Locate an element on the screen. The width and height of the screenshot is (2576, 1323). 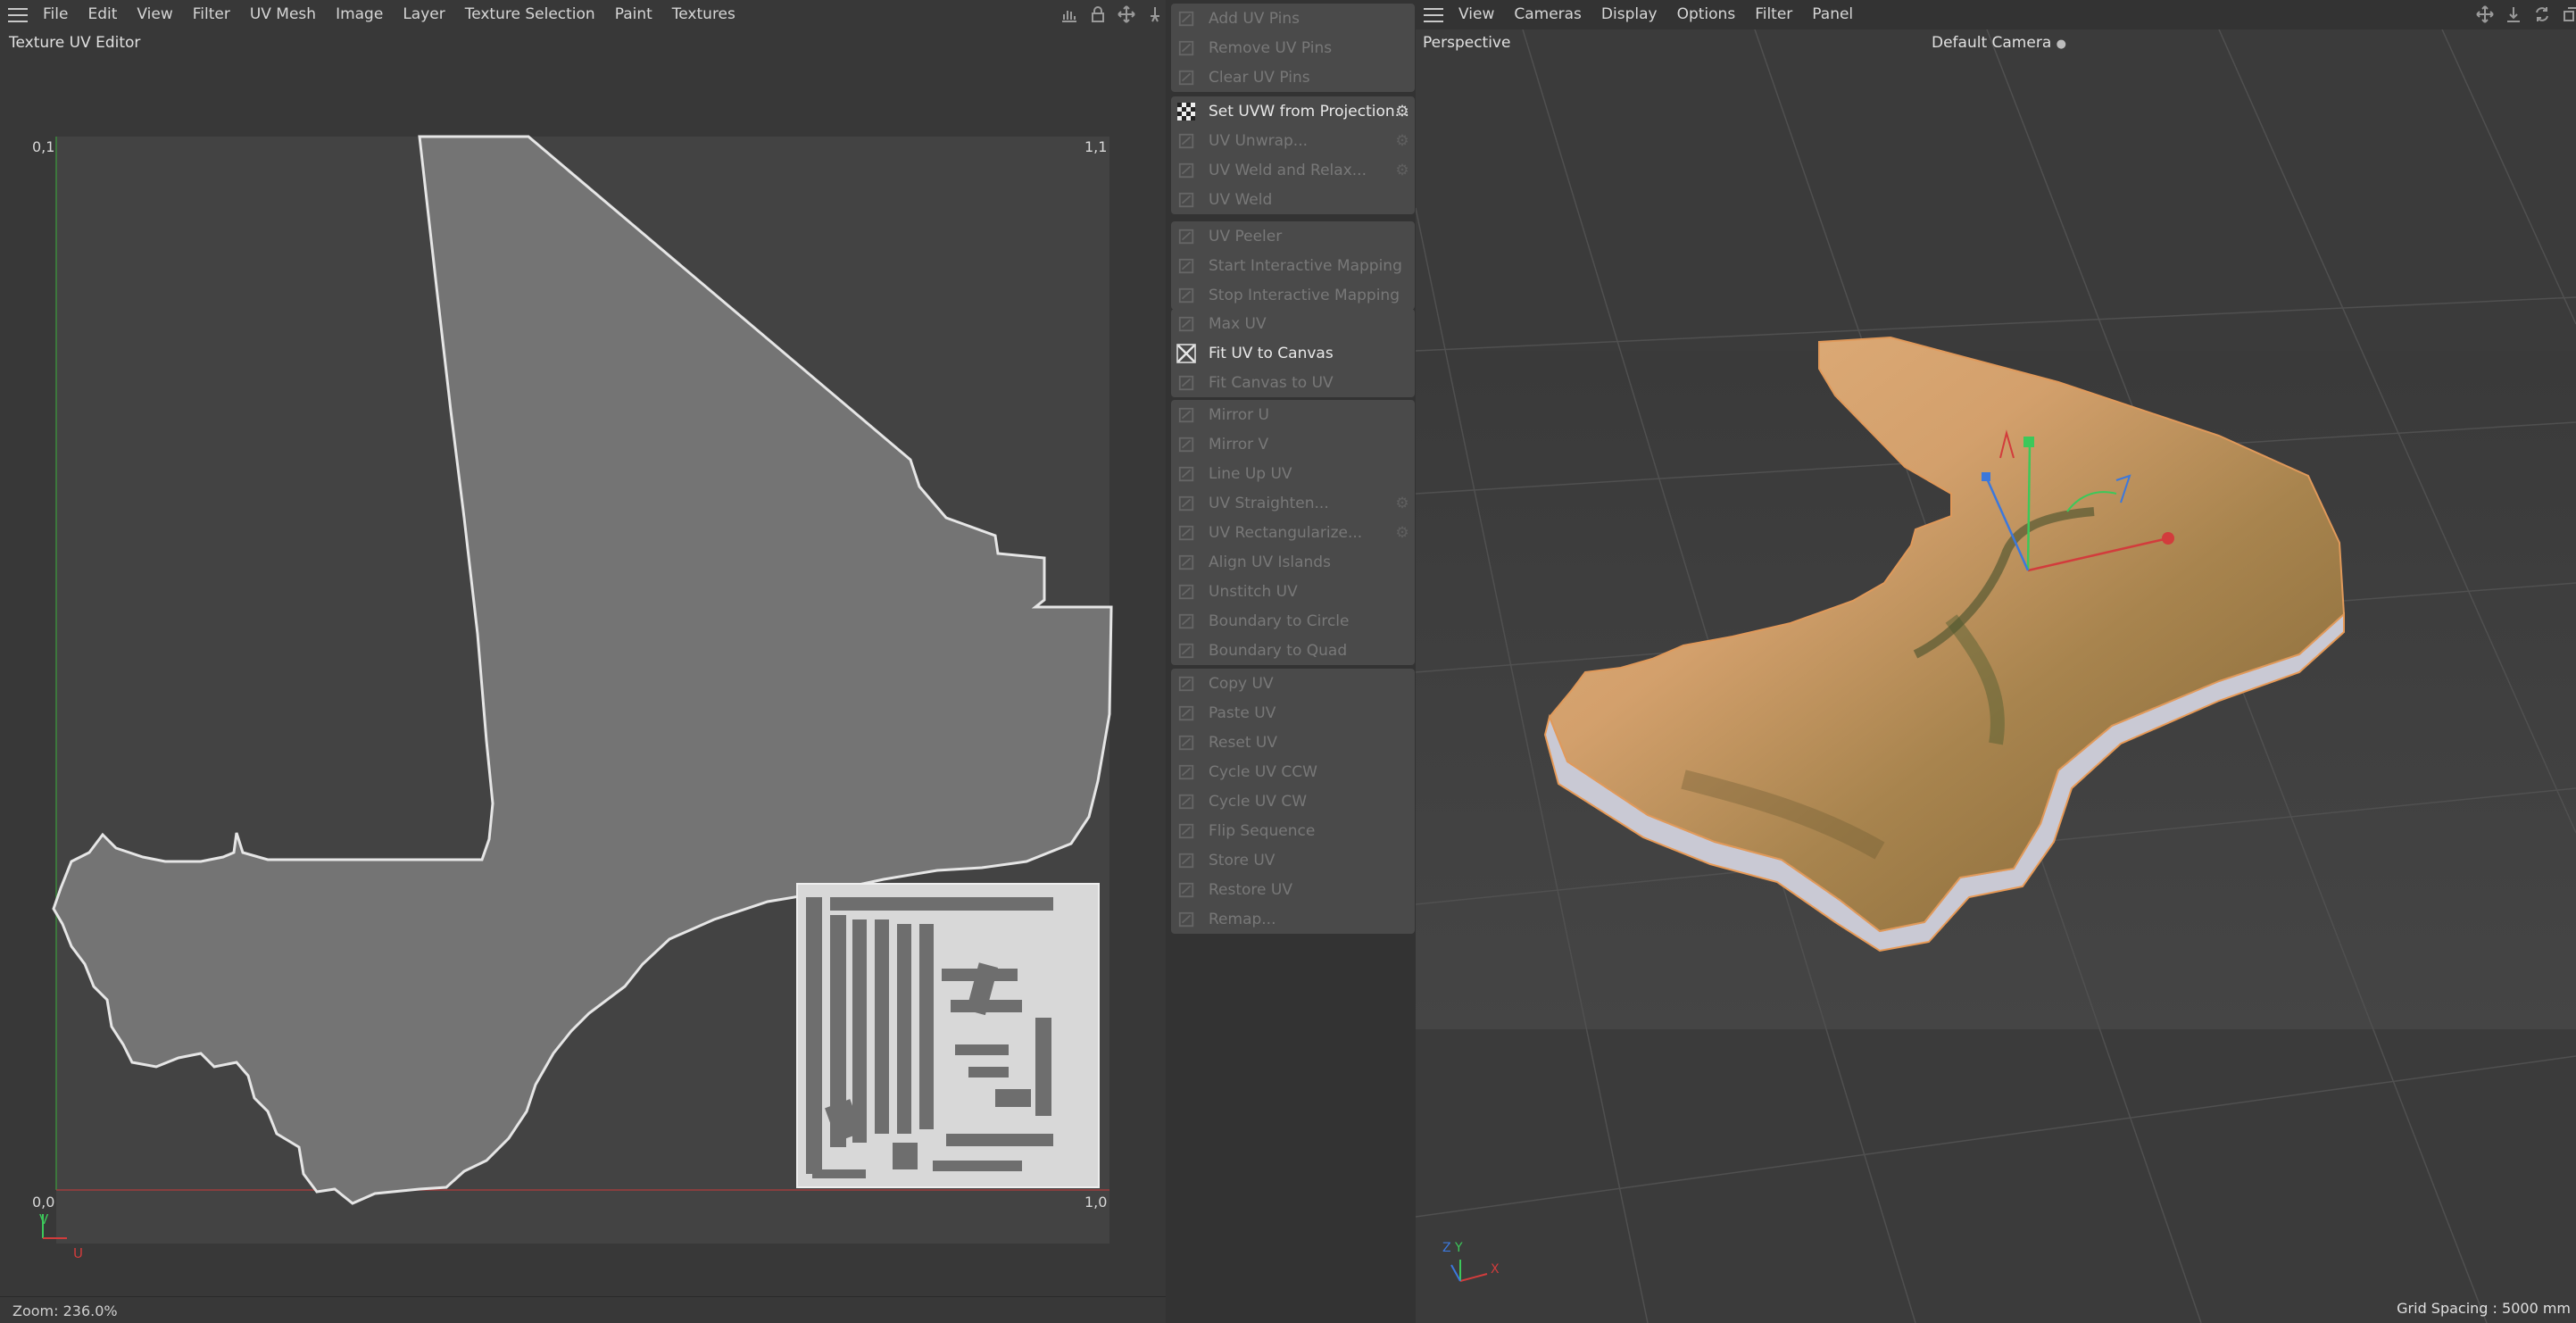
align-islands-icon is located at coordinates (1186, 562).